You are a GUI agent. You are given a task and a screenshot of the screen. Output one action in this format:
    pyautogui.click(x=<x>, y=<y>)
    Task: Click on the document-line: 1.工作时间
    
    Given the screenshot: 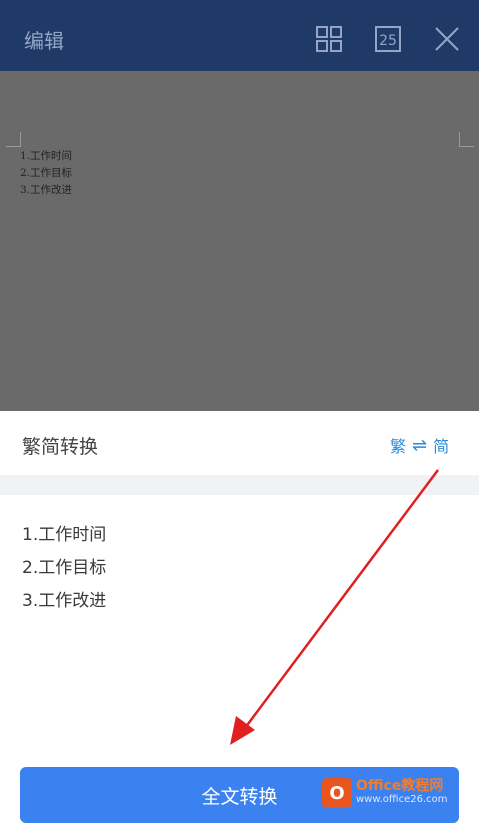 What is the action you would take?
    pyautogui.click(x=46, y=156)
    